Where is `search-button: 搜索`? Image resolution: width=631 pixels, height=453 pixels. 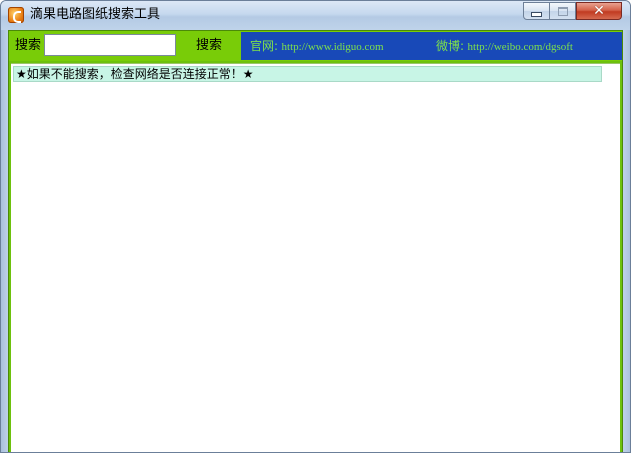 search-button: 搜索 is located at coordinates (209, 46).